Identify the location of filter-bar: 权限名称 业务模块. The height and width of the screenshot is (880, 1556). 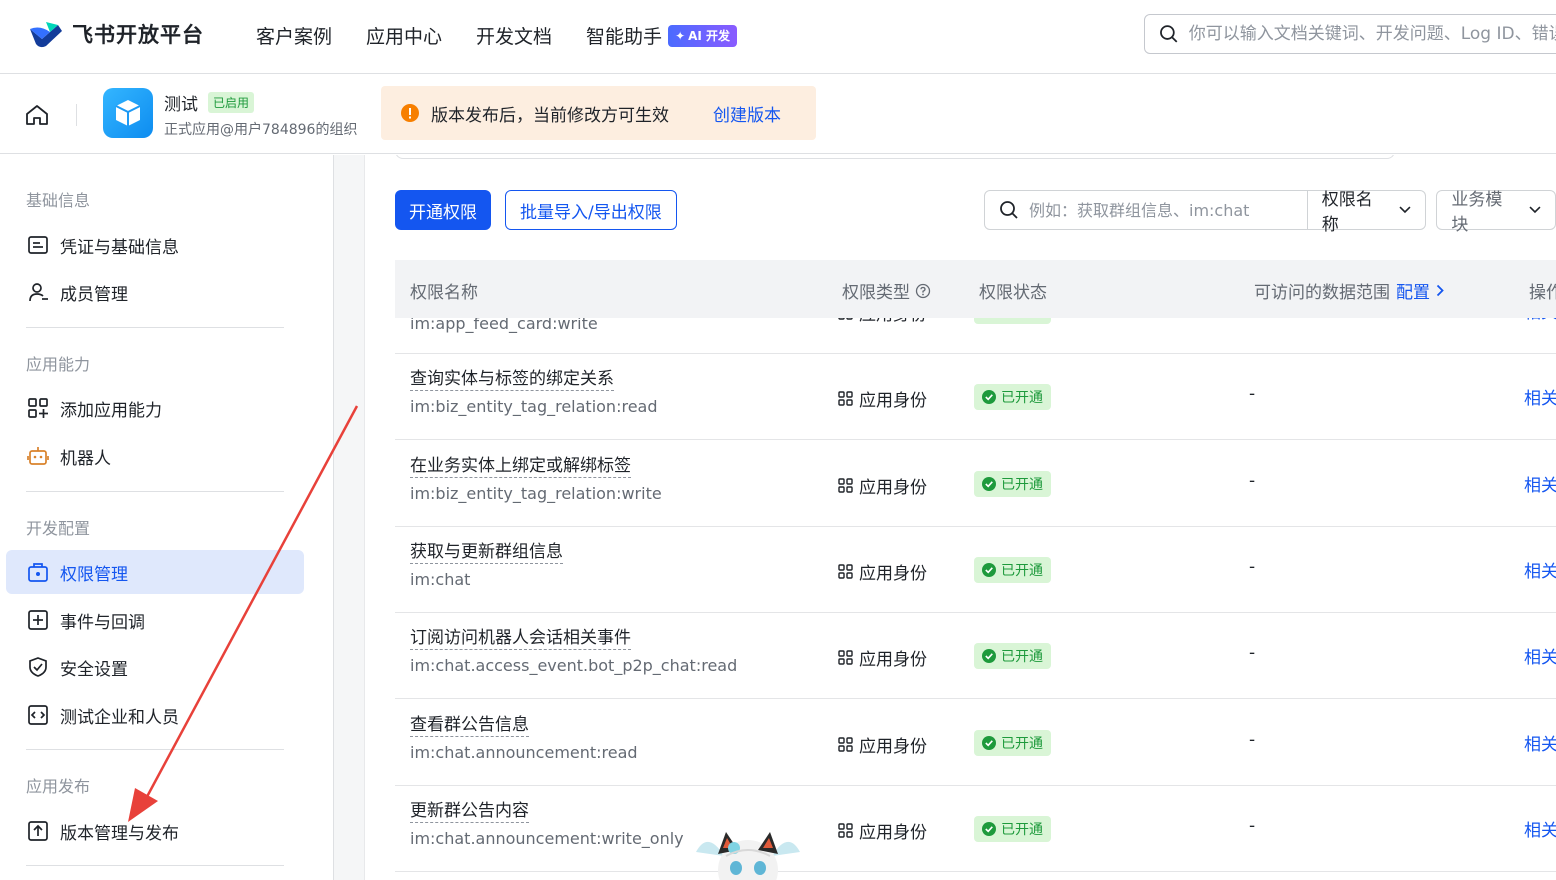
(1270, 212).